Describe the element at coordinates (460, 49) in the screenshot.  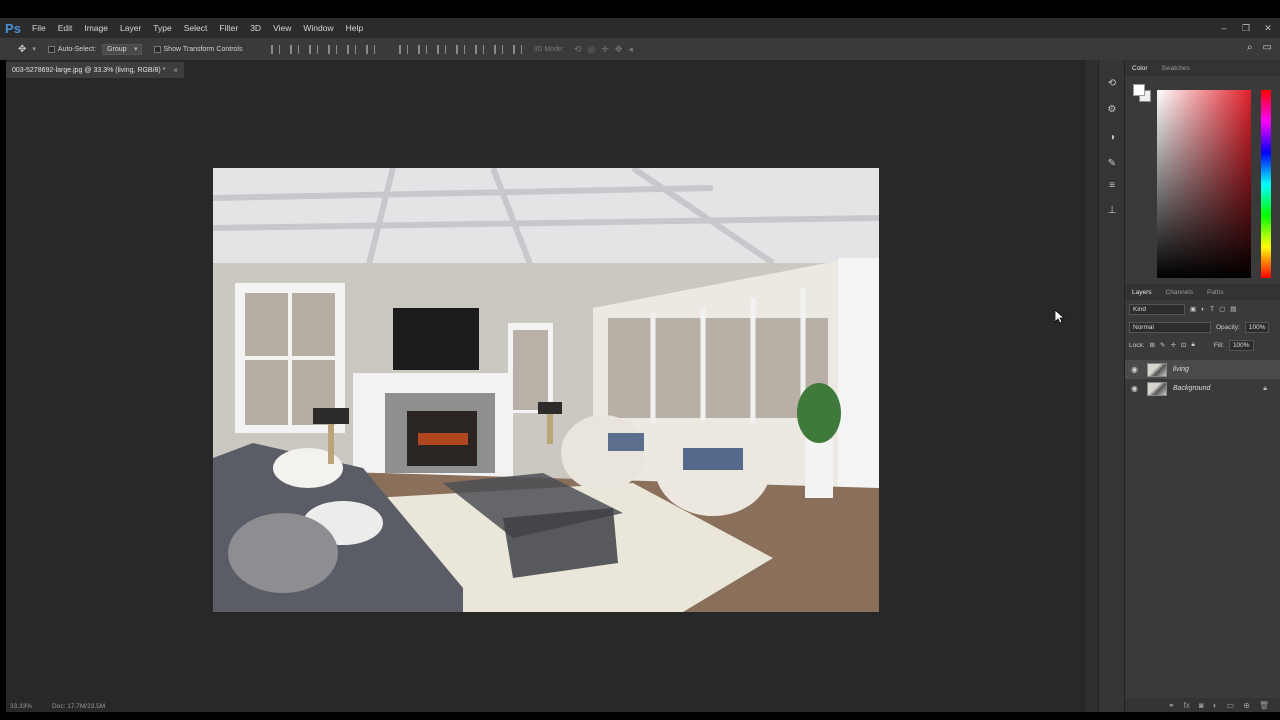
I see `distribute-left-icon` at that location.